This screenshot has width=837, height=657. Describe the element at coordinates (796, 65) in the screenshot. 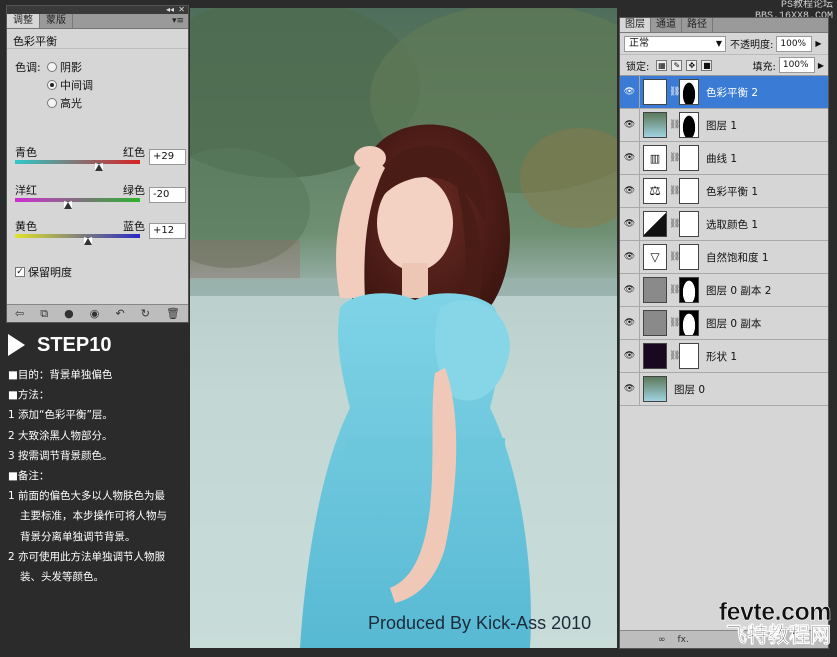

I see `fill-input: 100%` at that location.